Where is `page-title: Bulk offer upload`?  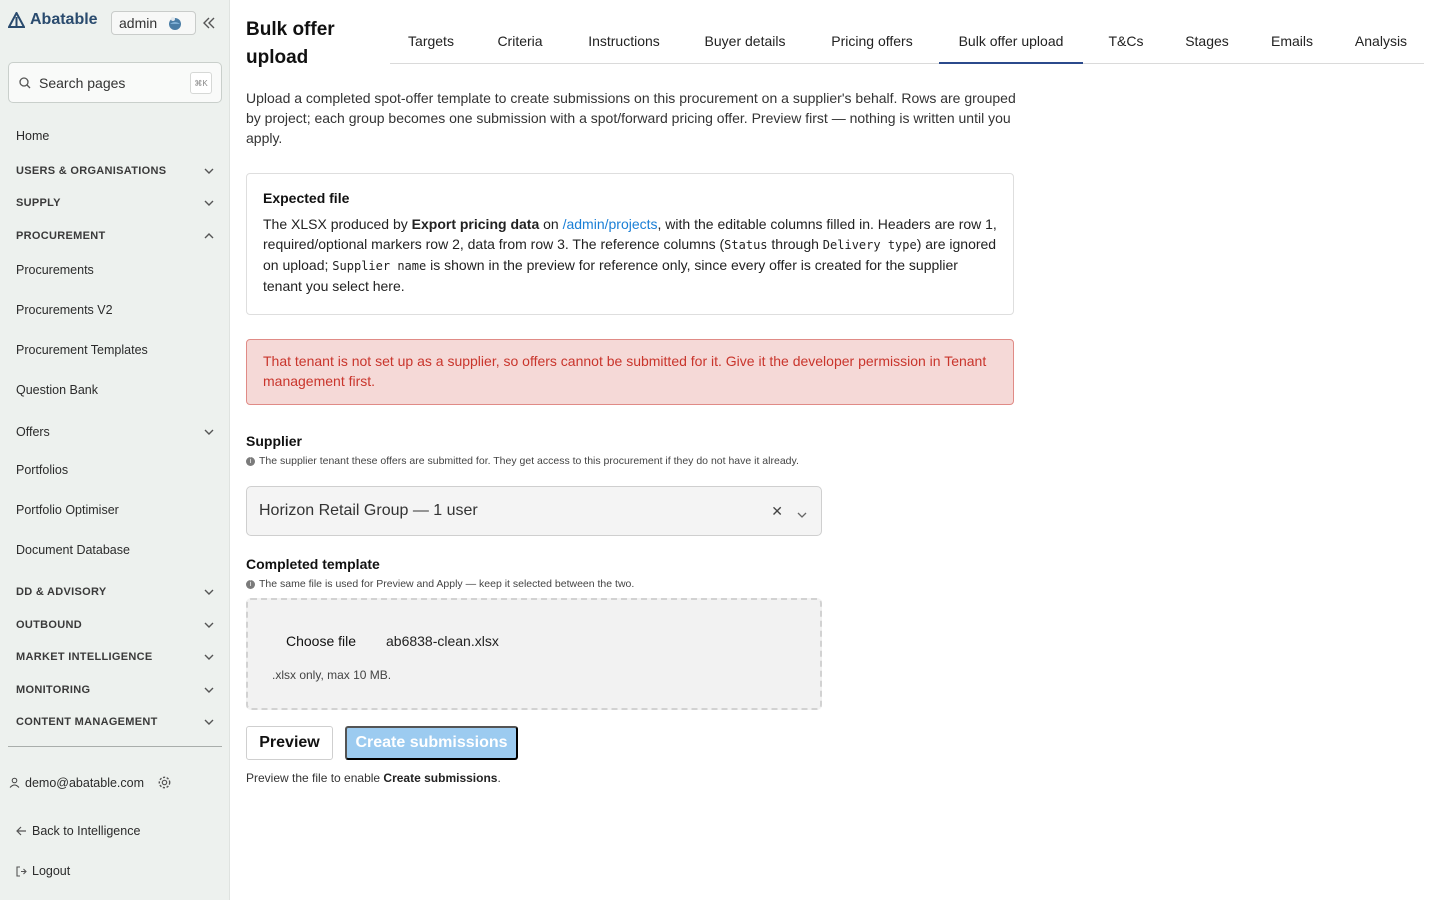
page-title: Bulk offer upload is located at coordinates (290, 43).